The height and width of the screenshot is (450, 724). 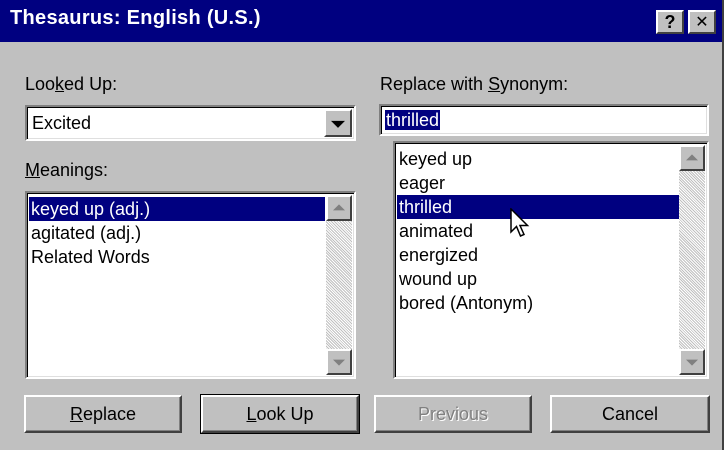 I want to click on replace-with-value: thrilled, so click(x=413, y=120).